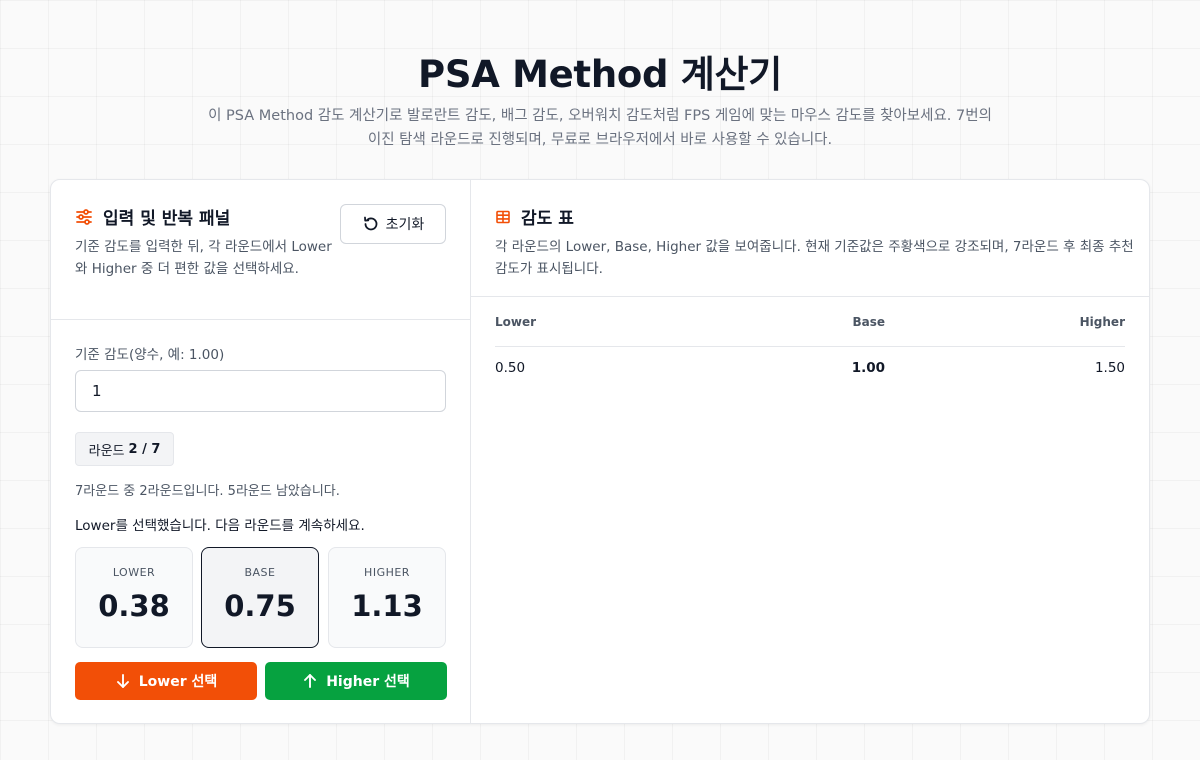 Image resolution: width=1200 pixels, height=760 pixels. What do you see at coordinates (516, 321) in the screenshot?
I see `column-header-lower: Lower` at bounding box center [516, 321].